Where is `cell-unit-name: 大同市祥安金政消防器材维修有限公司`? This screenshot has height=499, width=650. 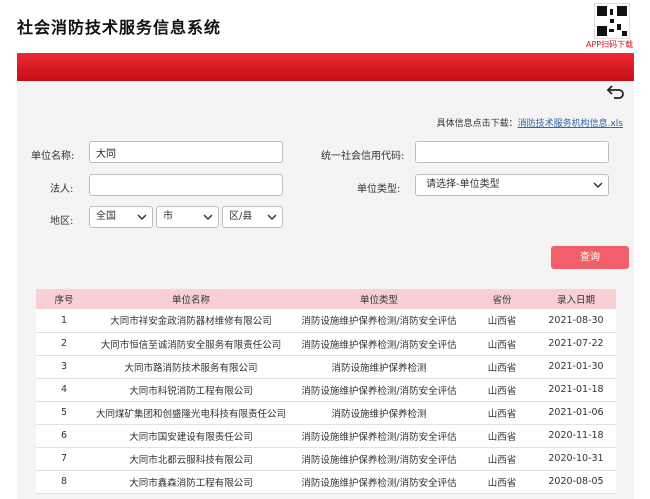 cell-unit-name: 大同市祥安金政消防器材维修有限公司 is located at coordinates (191, 321).